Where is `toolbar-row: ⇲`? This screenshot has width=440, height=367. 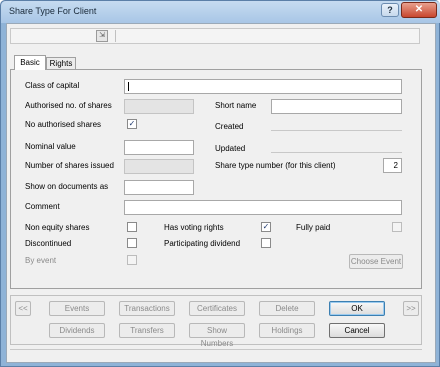 toolbar-row: ⇲ is located at coordinates (215, 36).